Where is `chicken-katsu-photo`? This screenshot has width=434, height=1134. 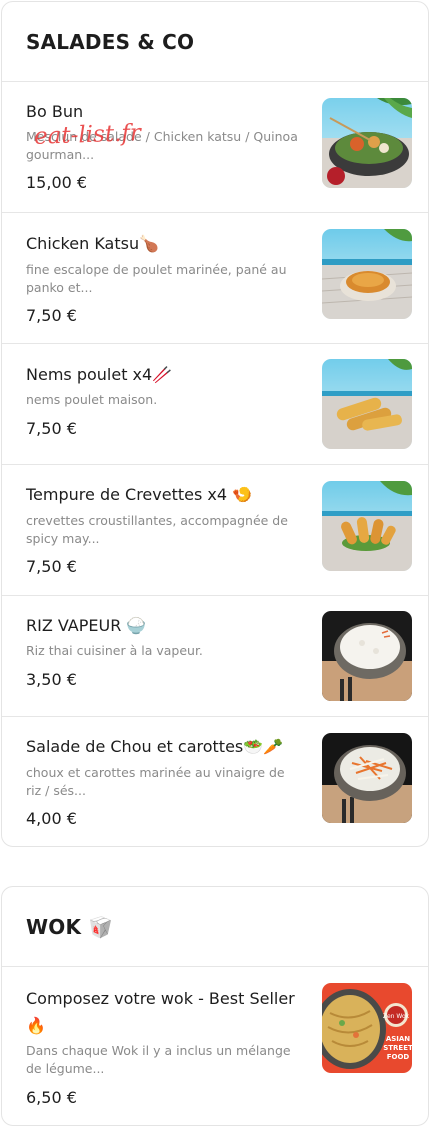
chicken-katsu-photo is located at coordinates (367, 274).